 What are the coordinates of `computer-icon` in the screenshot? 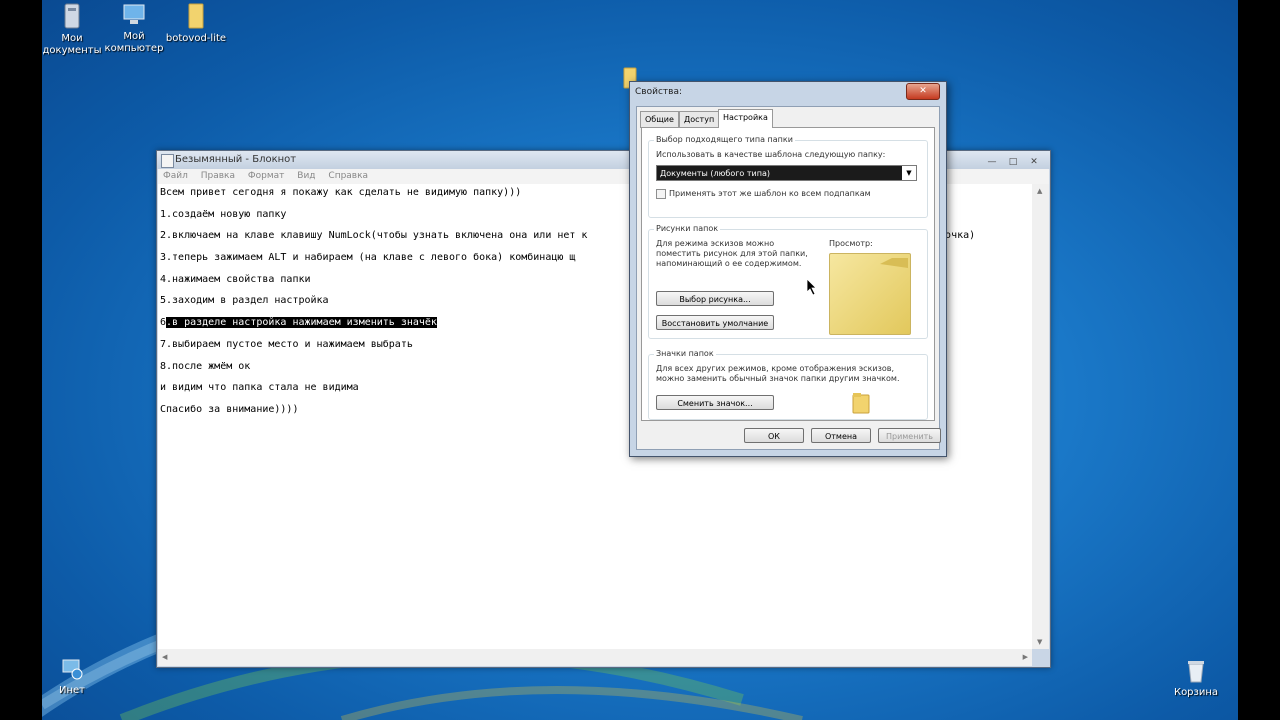 It's located at (134, 14).